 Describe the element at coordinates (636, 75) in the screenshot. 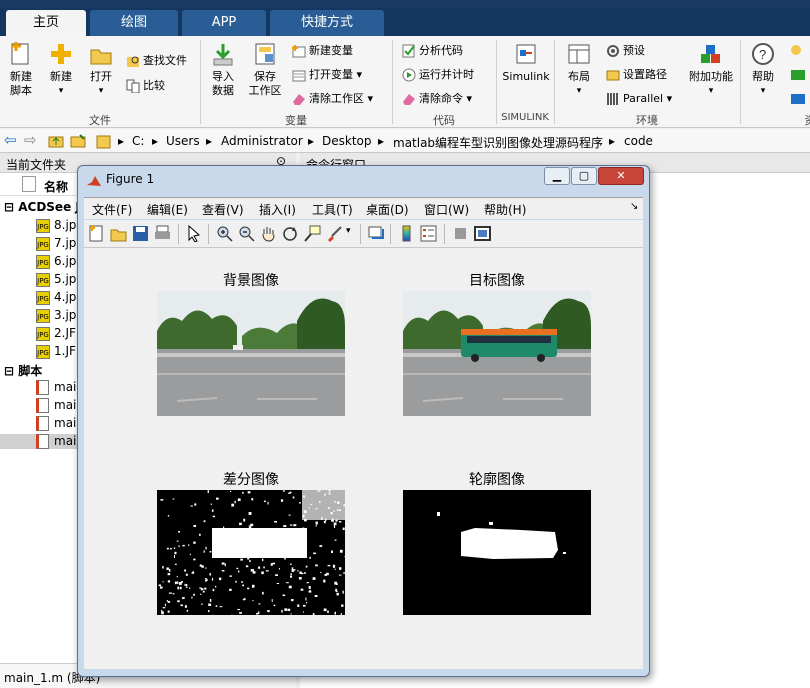

I see `set-path-button: 设置路径` at that location.